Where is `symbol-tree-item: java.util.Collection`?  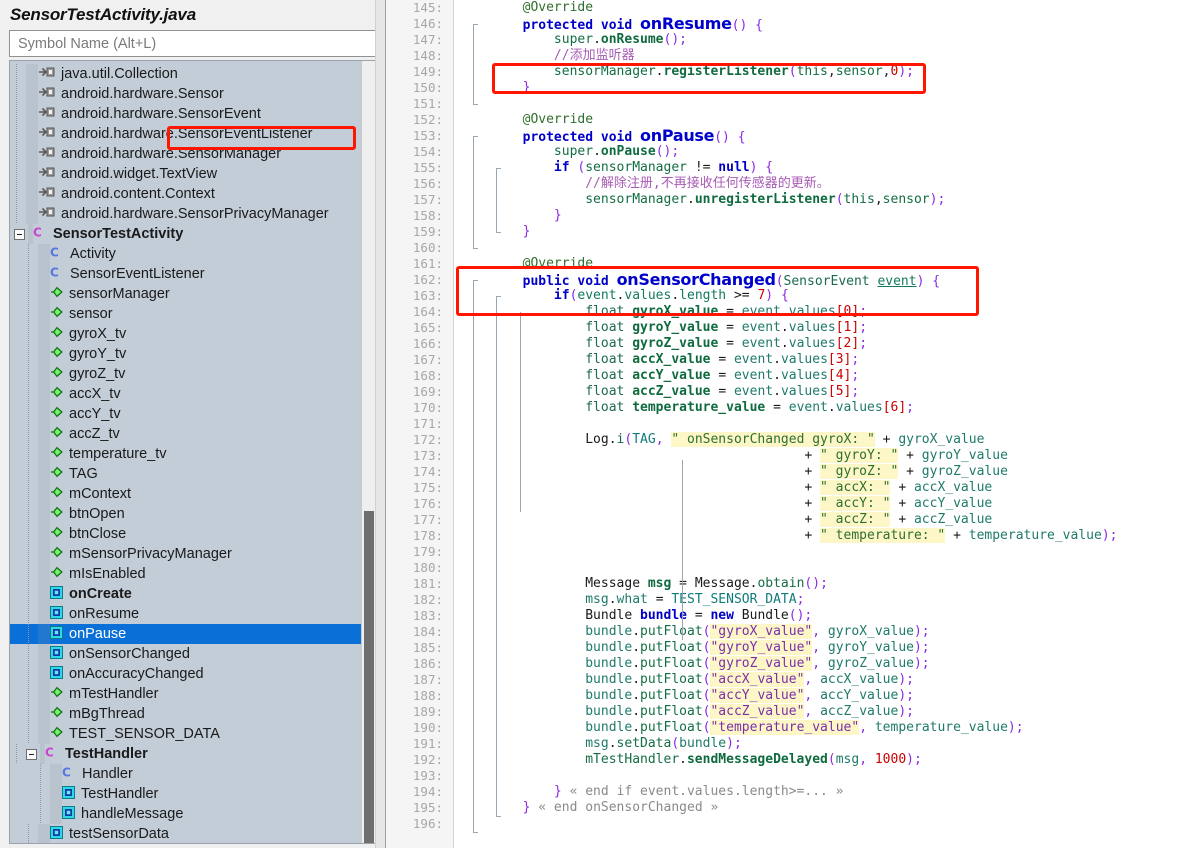 symbol-tree-item: java.util.Collection is located at coordinates (185, 74).